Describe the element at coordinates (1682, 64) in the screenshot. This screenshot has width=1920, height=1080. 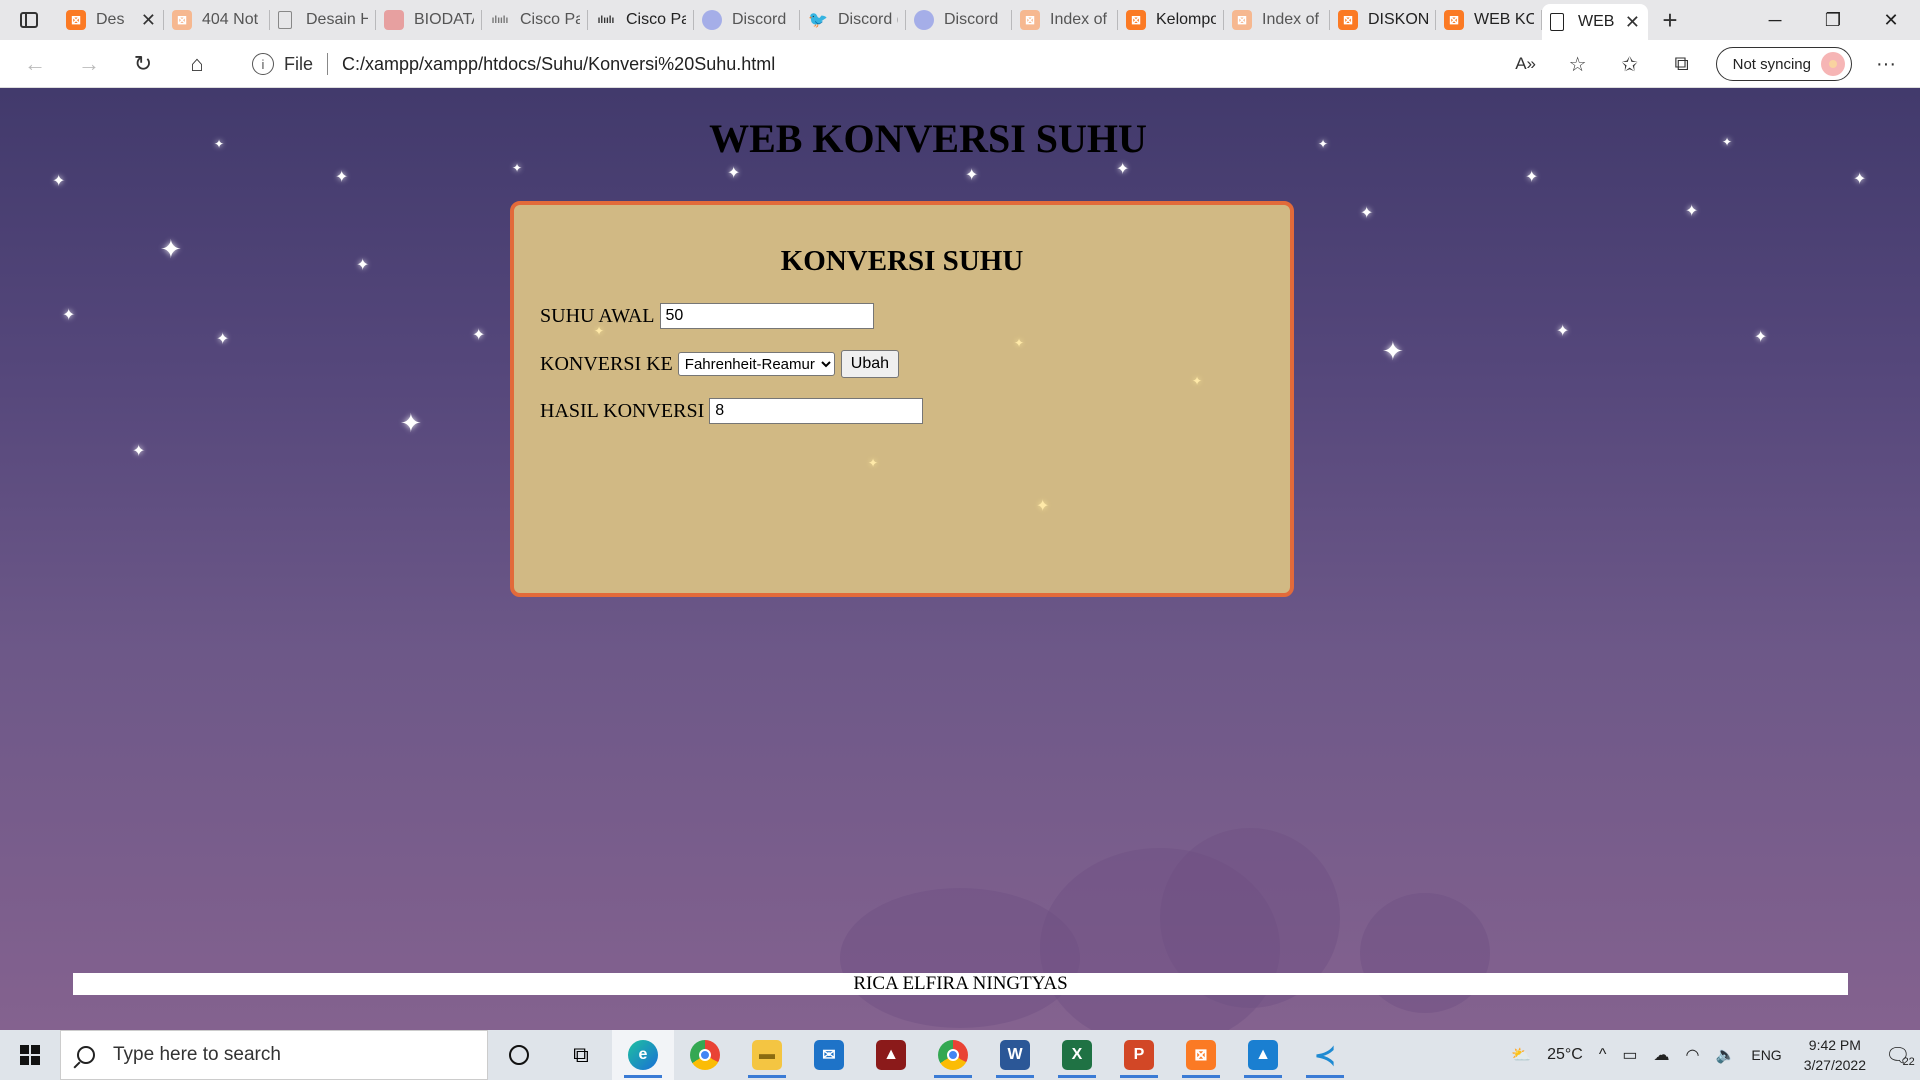
I see `collections-icon: ⧉` at that location.